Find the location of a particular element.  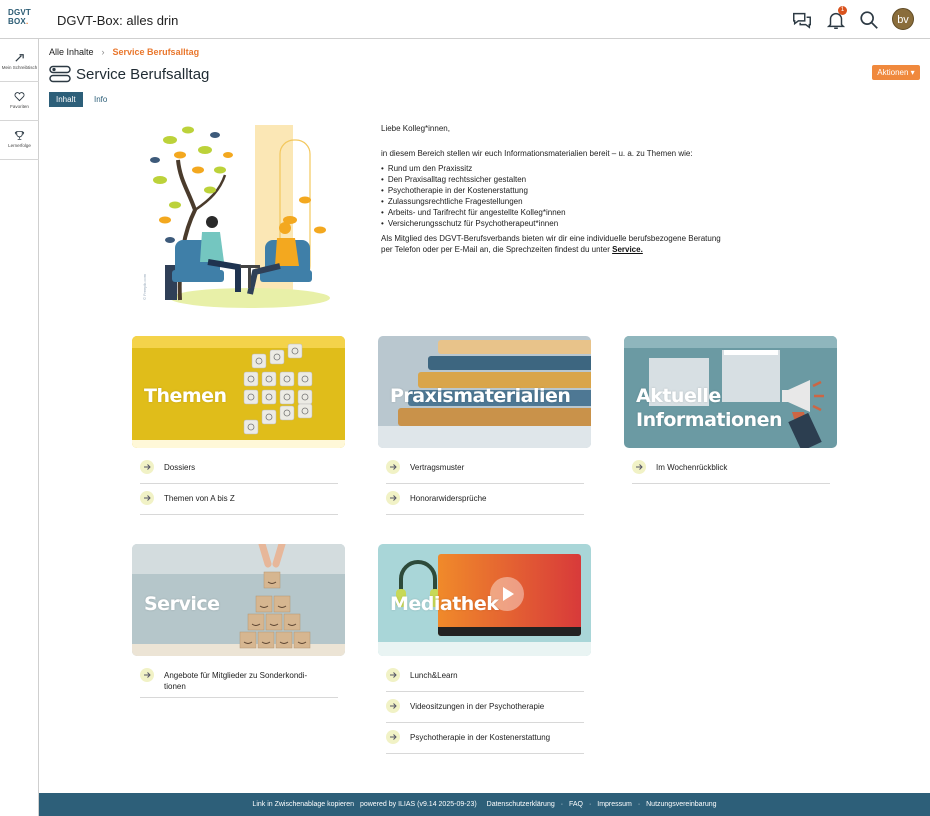

list-item: Themen von A bis Z is located at coordinates (239, 499).